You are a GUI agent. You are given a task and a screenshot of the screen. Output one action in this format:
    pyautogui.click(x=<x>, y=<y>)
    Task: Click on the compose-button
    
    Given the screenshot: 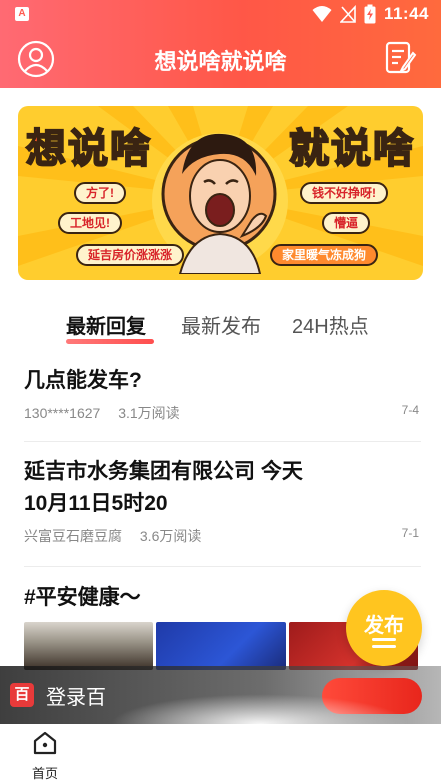 What is the action you would take?
    pyautogui.click(x=401, y=58)
    